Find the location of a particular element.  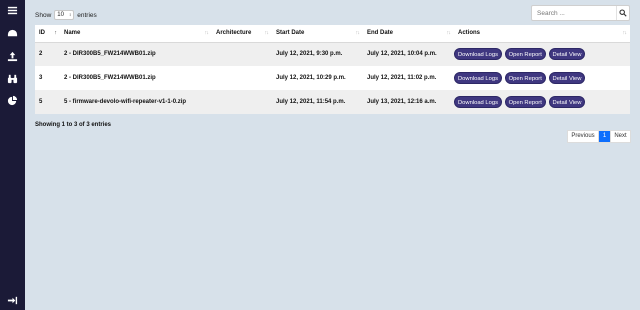

column-header-id: ID ↑ is located at coordinates (47, 34).